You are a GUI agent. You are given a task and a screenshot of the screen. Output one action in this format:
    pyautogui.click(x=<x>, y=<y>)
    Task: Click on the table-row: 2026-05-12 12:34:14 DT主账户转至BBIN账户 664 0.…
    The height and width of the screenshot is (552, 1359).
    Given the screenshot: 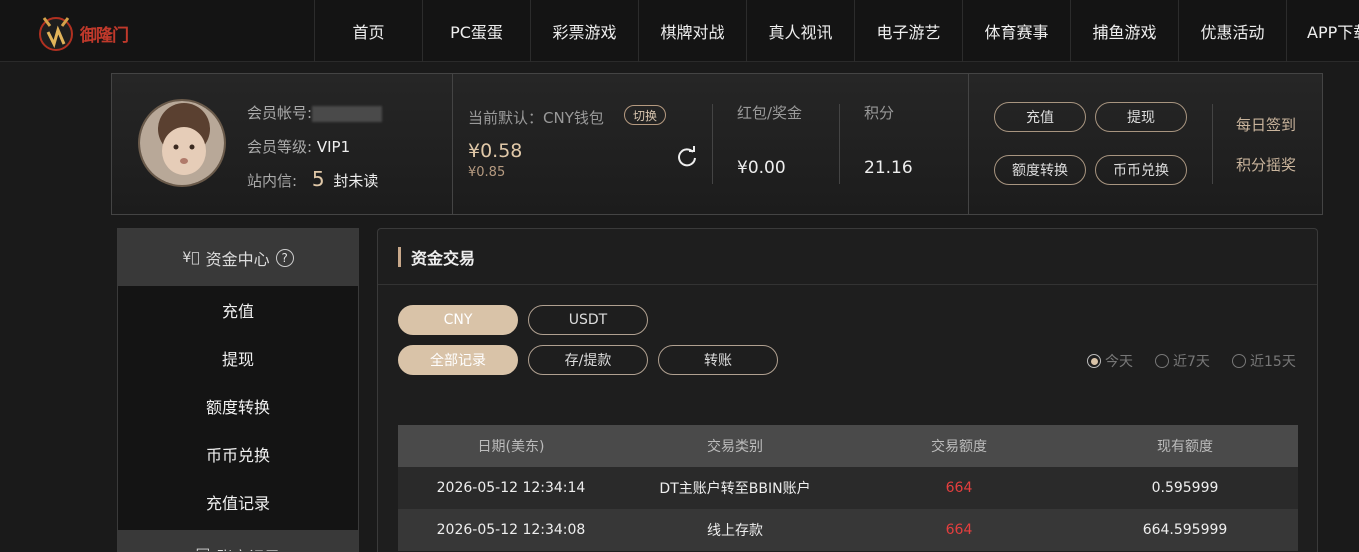 What is the action you would take?
    pyautogui.click(x=848, y=488)
    